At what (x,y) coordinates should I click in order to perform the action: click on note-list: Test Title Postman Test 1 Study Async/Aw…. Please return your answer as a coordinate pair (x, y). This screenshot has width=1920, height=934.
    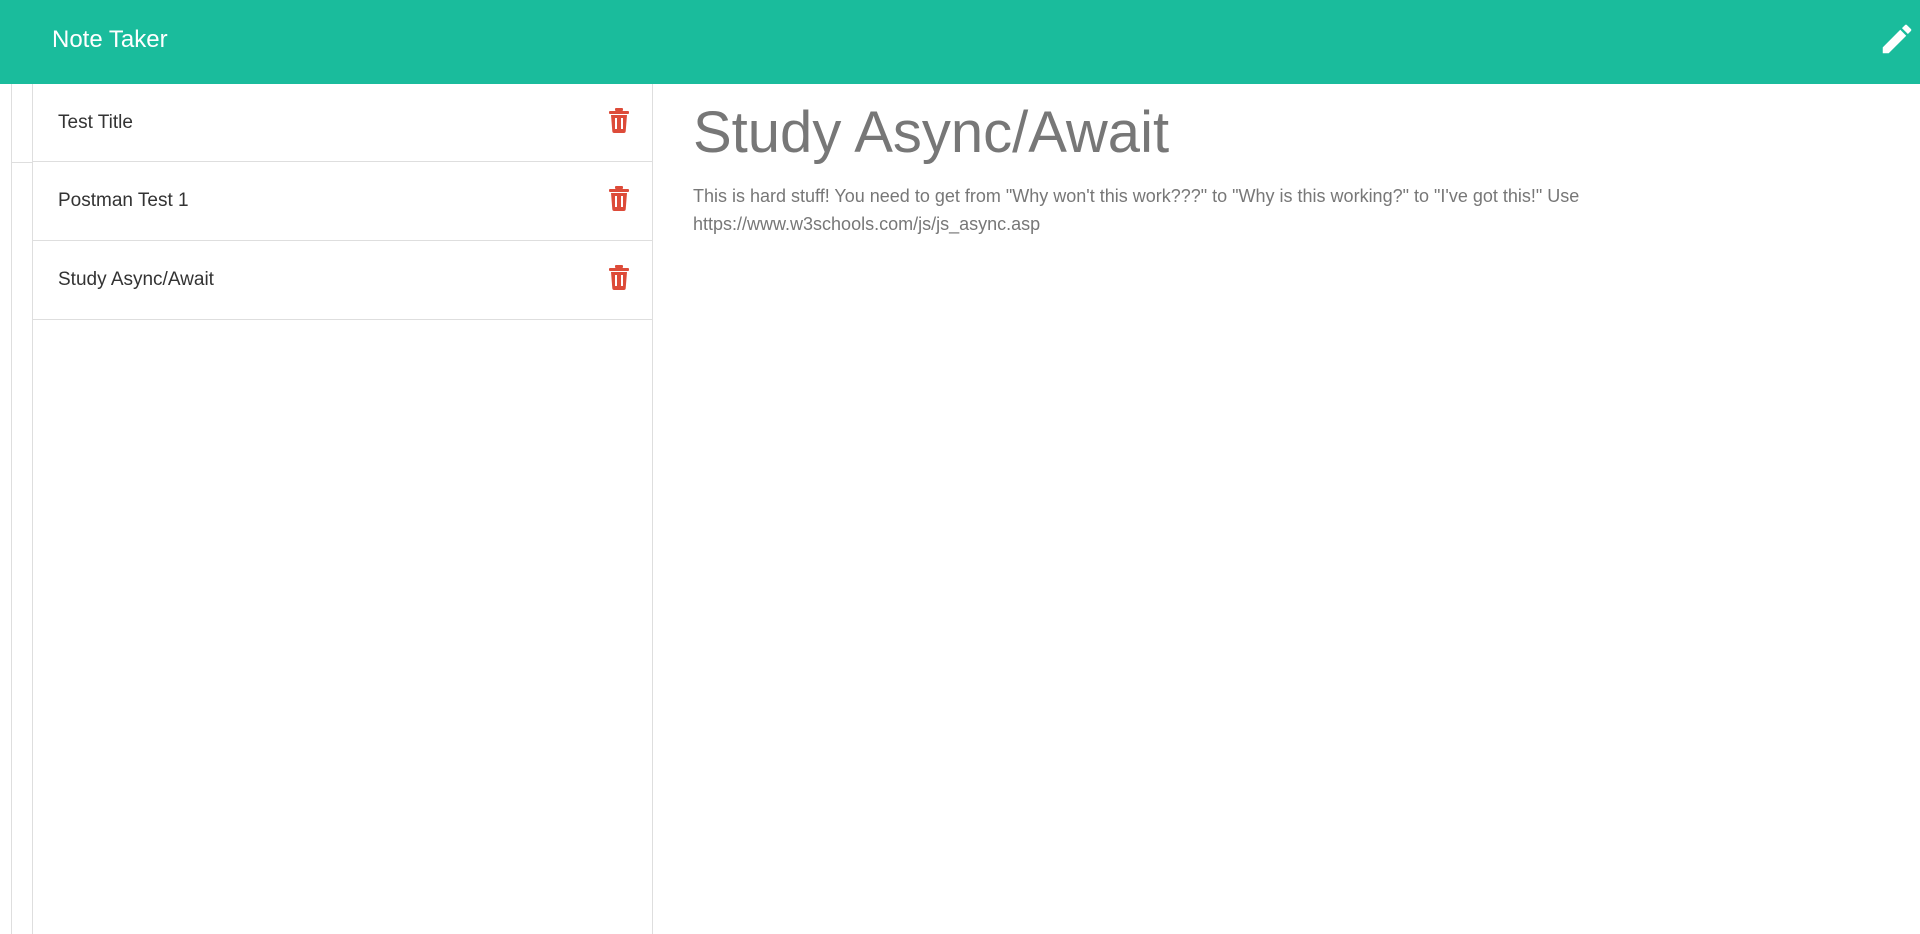
    Looking at the image, I should click on (342, 202).